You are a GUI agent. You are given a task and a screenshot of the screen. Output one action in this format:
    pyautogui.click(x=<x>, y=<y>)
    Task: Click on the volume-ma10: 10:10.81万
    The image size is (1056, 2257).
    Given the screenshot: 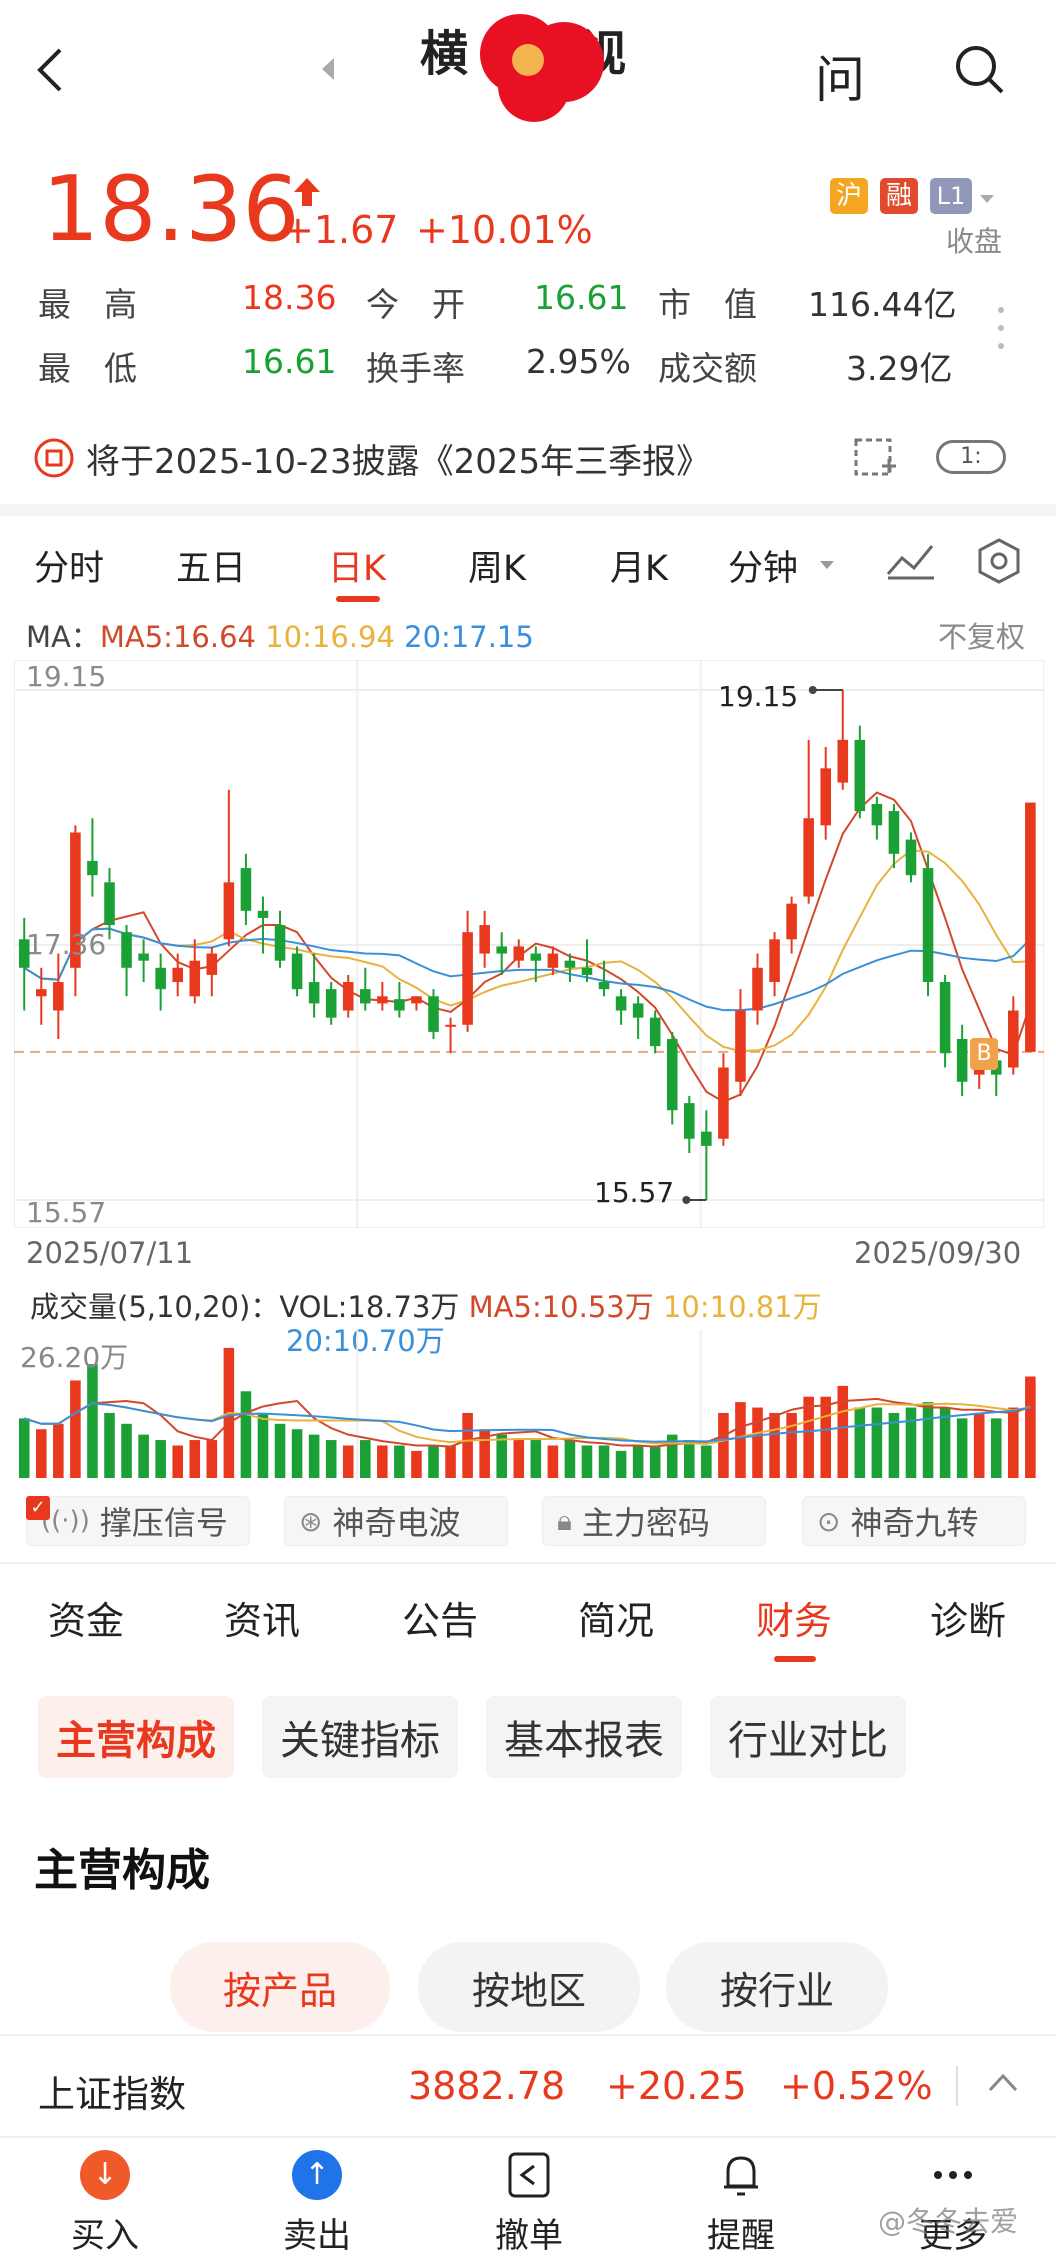 What is the action you would take?
    pyautogui.click(x=742, y=1307)
    